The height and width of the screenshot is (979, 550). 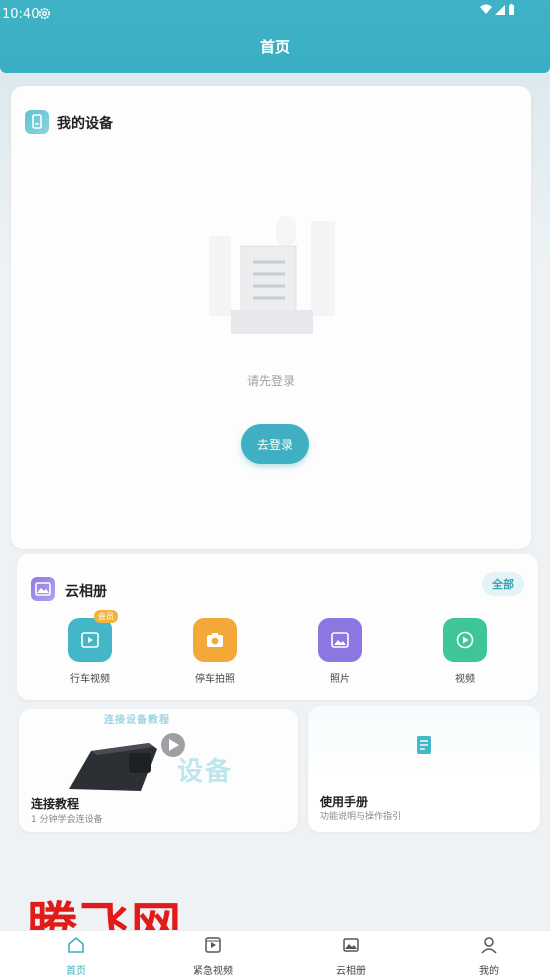 What do you see at coordinates (361, 817) in the screenshot?
I see `manual-subtitle: 功能说明与操作指引` at bounding box center [361, 817].